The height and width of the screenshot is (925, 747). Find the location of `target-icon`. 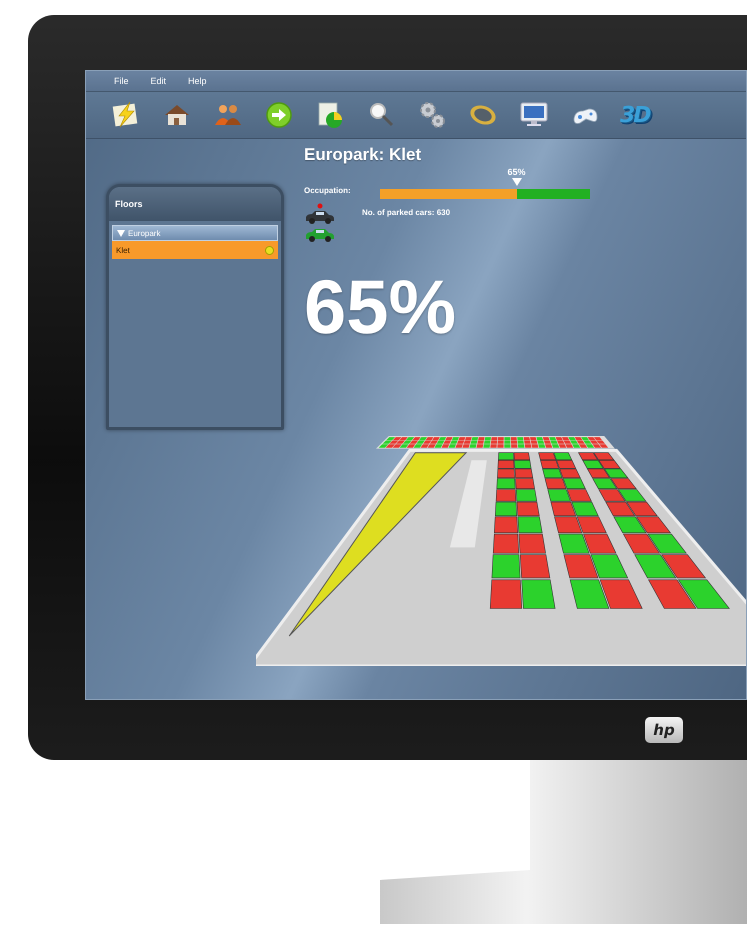

target-icon is located at coordinates (269, 250).